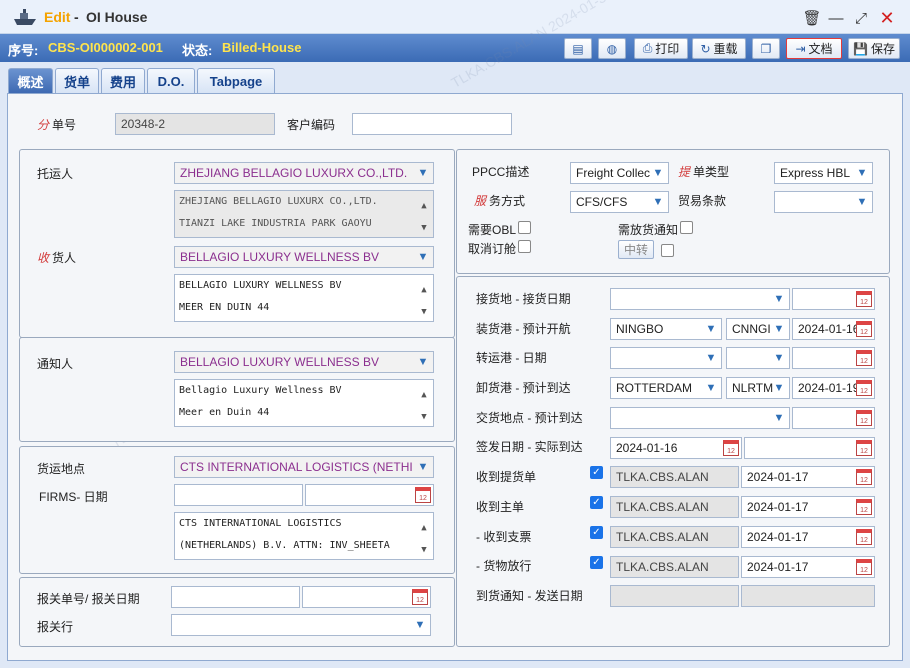 This screenshot has width=910, height=668. I want to click on cancel-booking-label: 取消订舱, so click(492, 249).